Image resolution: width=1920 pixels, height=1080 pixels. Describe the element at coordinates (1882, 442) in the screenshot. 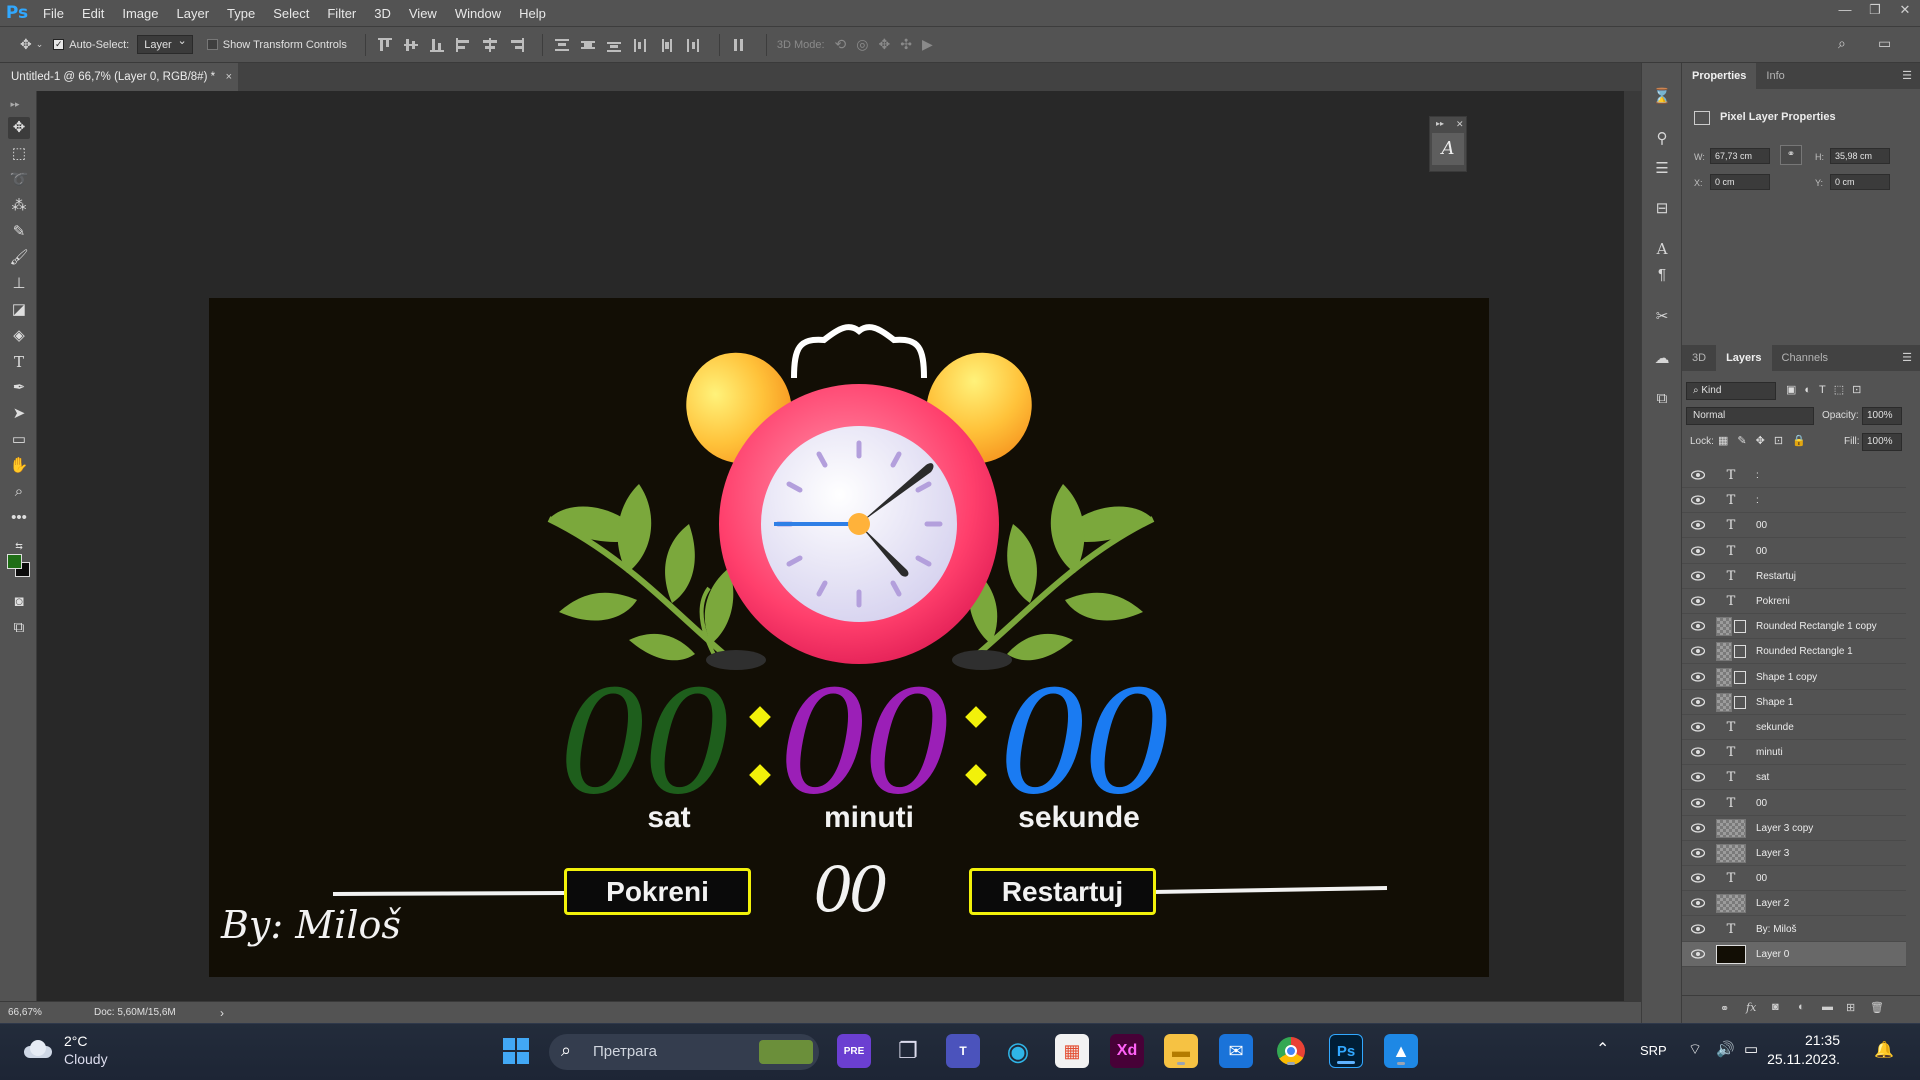

I see `fill-field: 100%` at that location.